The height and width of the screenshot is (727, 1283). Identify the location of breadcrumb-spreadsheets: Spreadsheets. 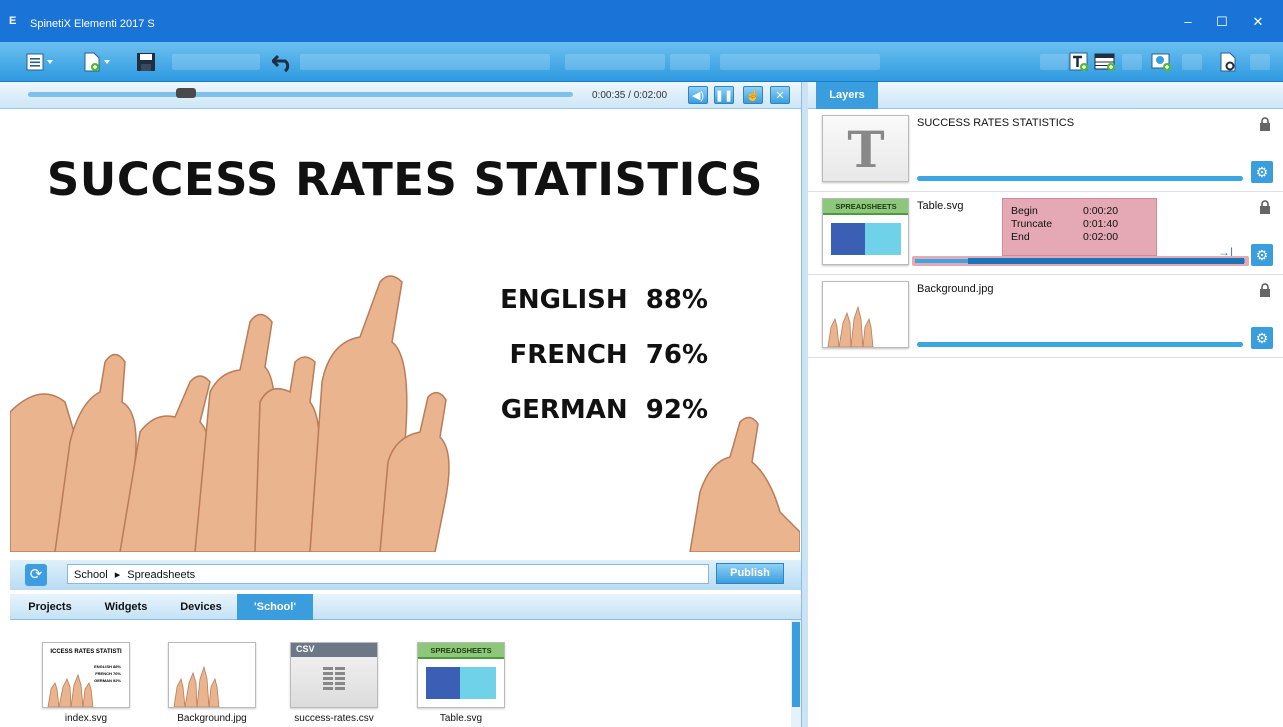
(161, 575).